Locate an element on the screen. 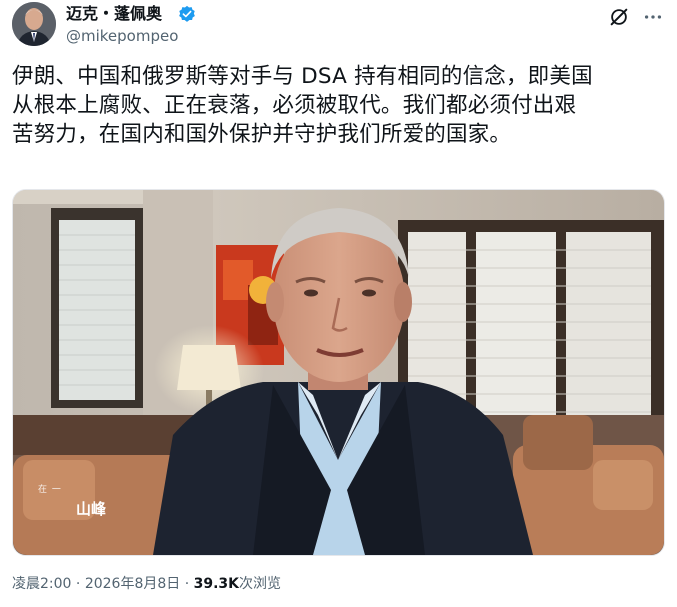 This screenshot has width=677, height=607. views-label: 次浏览 is located at coordinates (260, 584).